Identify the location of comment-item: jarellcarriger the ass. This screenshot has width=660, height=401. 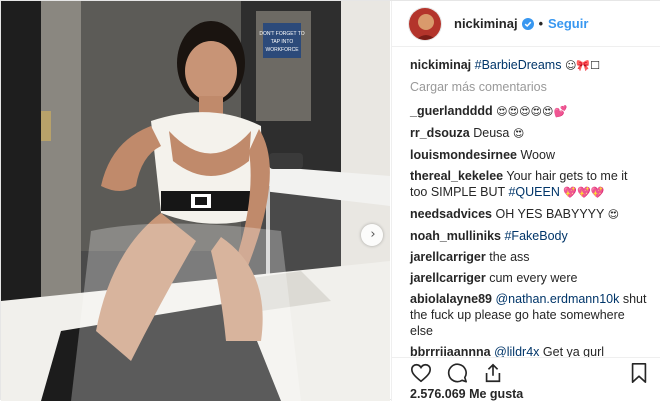
(529, 257).